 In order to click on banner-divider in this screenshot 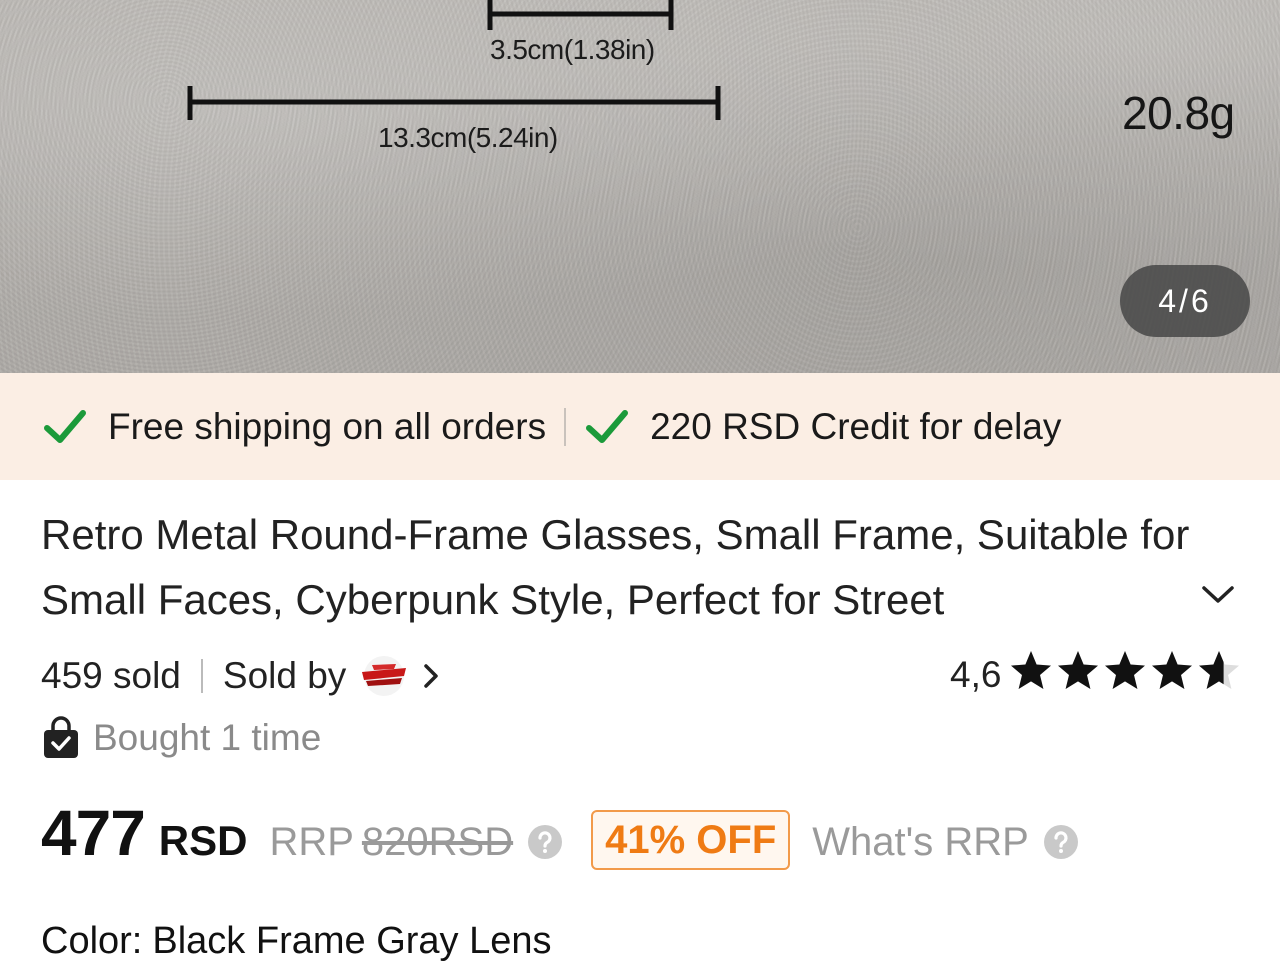, I will do `click(565, 426)`.